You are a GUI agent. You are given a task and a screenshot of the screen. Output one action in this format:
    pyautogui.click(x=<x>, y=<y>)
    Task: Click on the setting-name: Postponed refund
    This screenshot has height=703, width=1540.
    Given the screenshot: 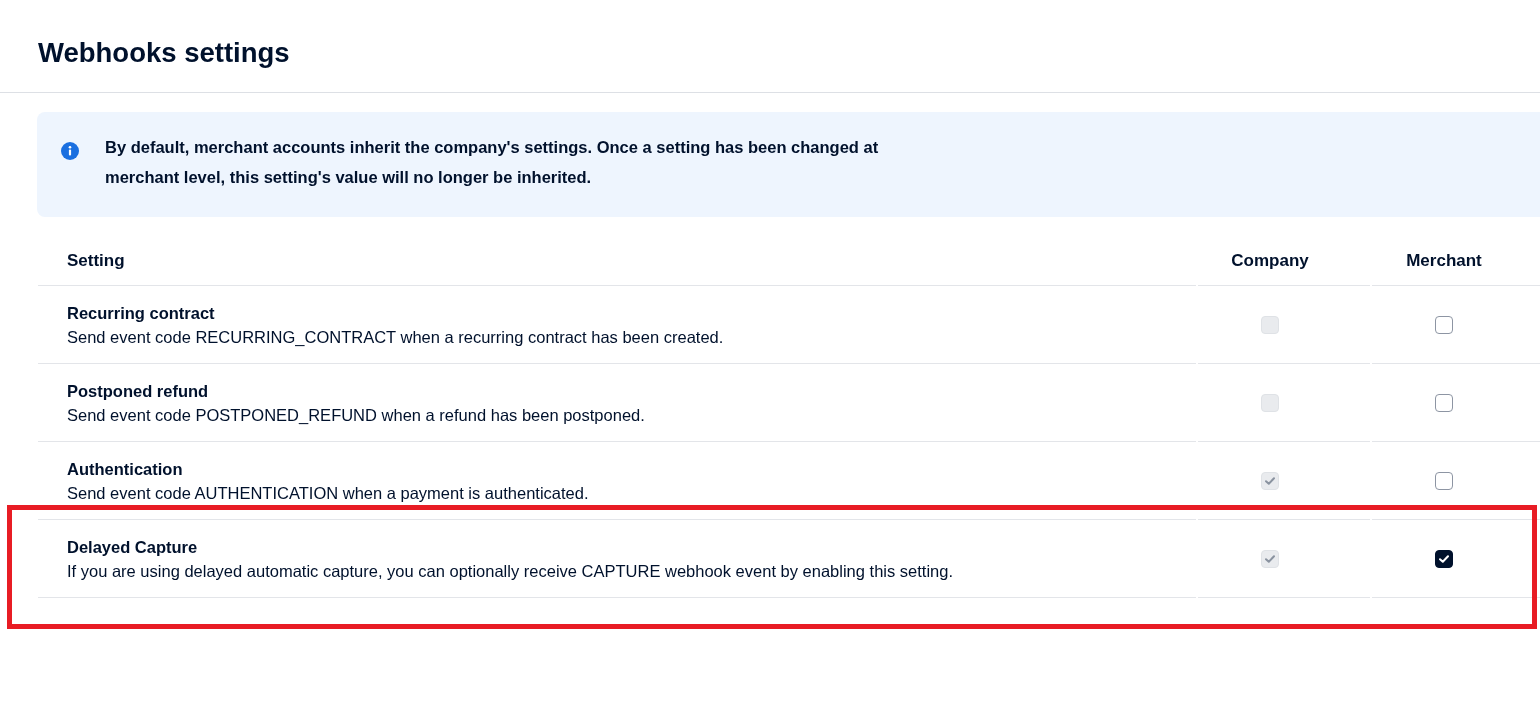 What is the action you would take?
    pyautogui.click(x=138, y=391)
    